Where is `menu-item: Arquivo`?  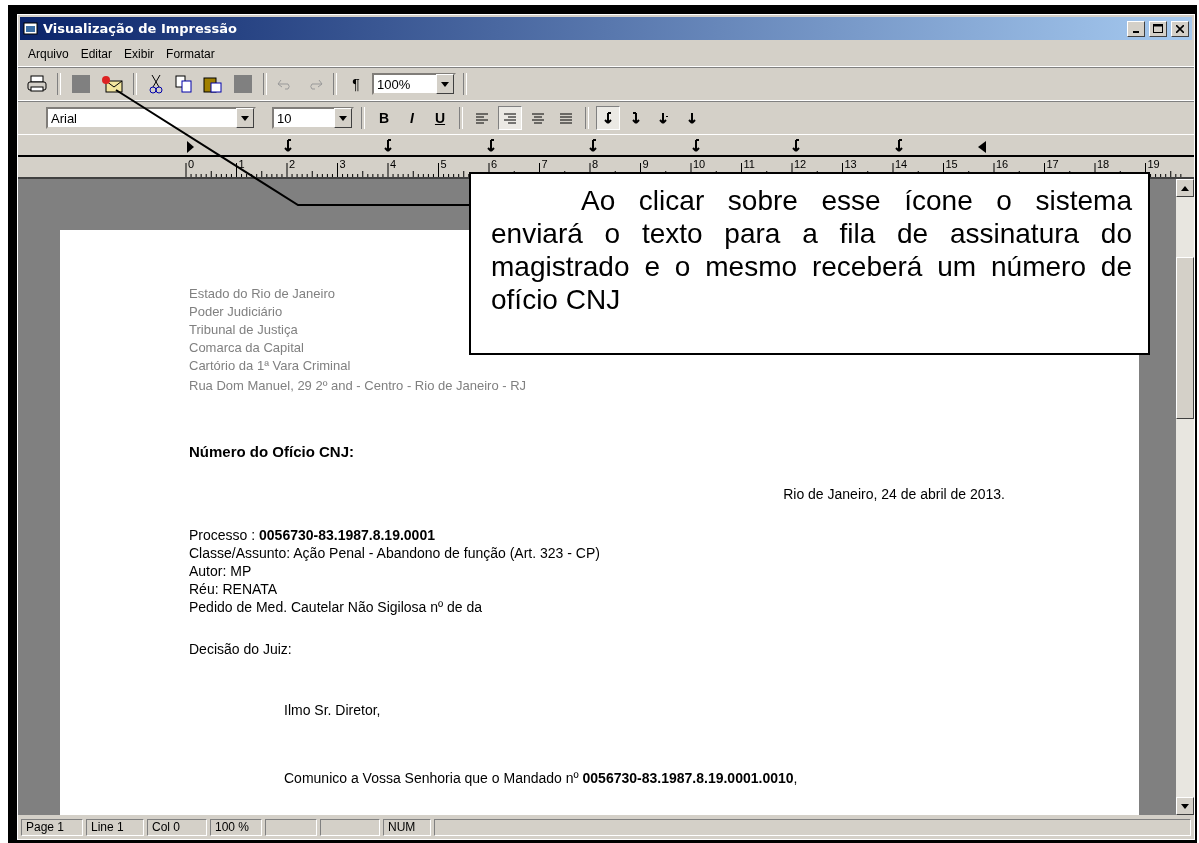 menu-item: Arquivo is located at coordinates (48, 54).